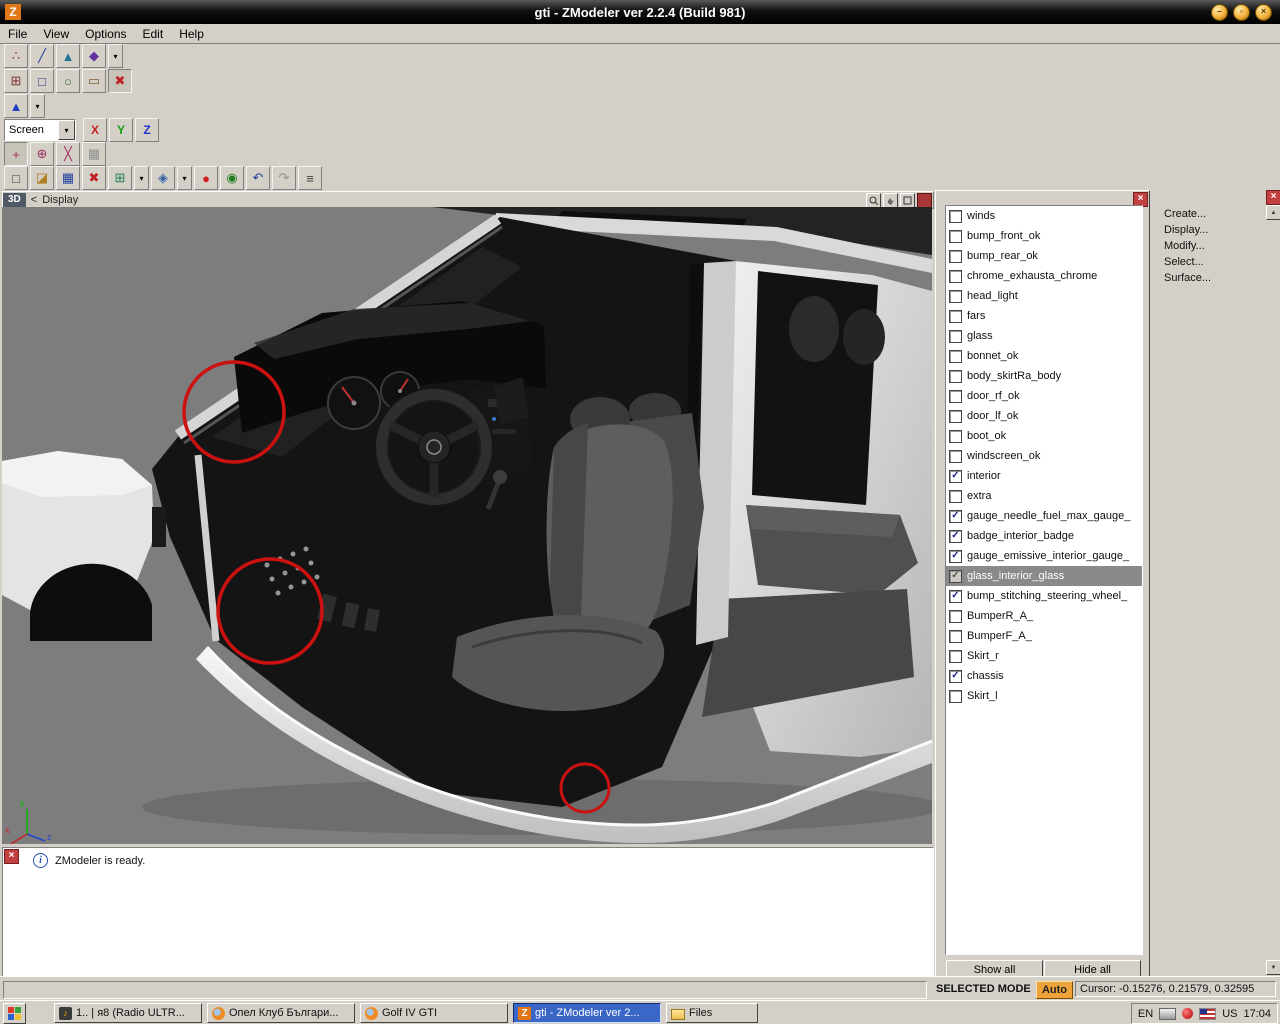 This screenshot has height=1024, width=1280. What do you see at coordinates (16, 56) in the screenshot?
I see `vertices-mode-icon: ∴` at bounding box center [16, 56].